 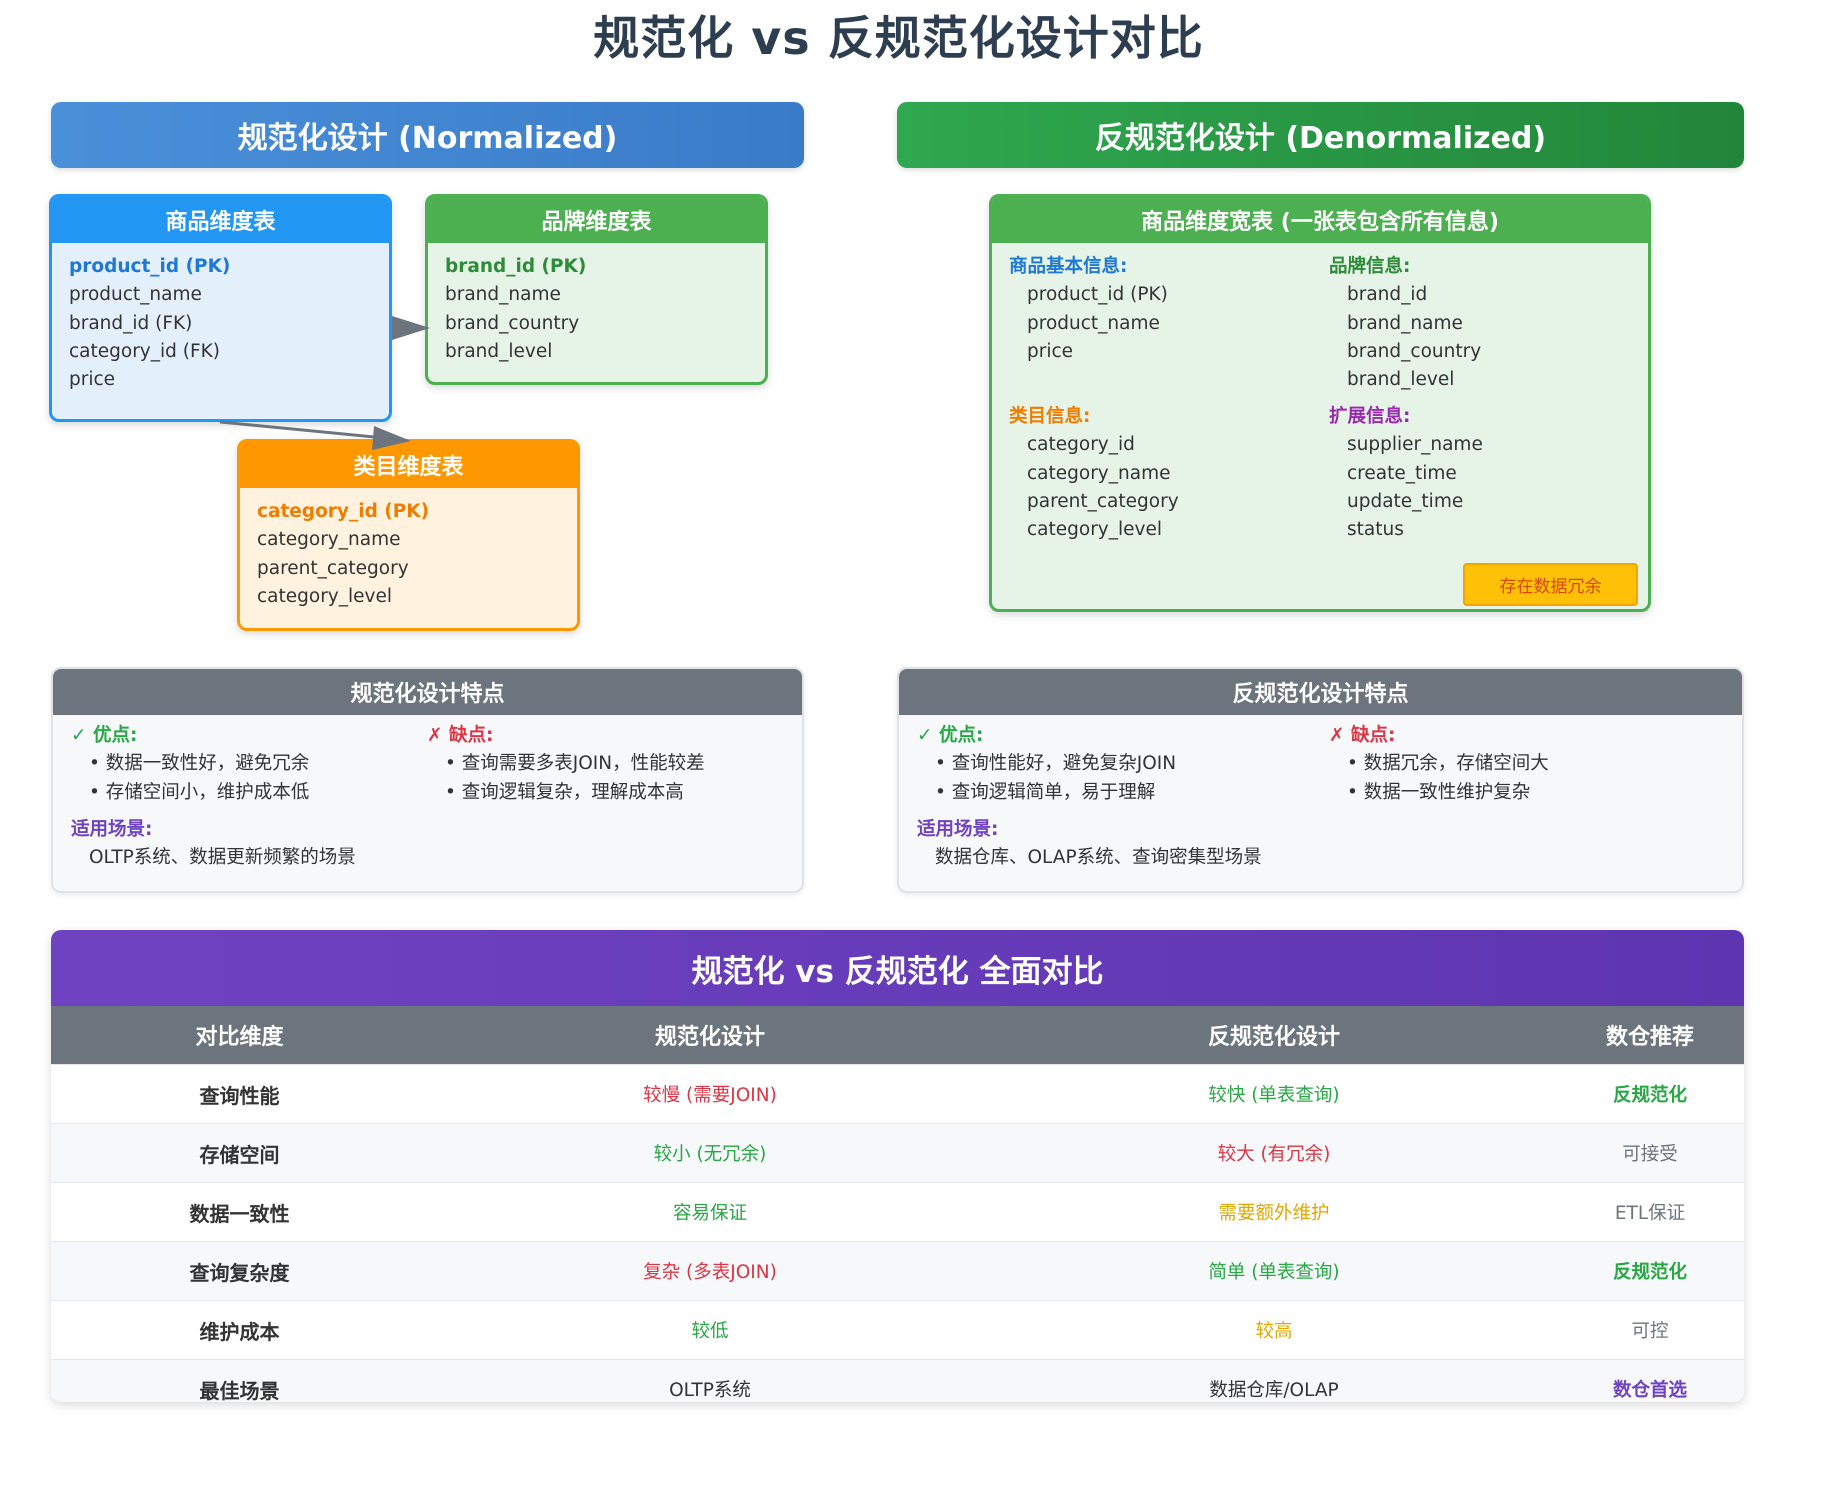 What do you see at coordinates (1405, 501) in the screenshot?
I see `table-field: update_time` at bounding box center [1405, 501].